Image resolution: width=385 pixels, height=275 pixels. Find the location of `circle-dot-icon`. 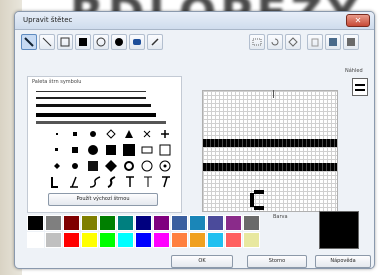

circle-dot-icon is located at coordinates (93, 134).